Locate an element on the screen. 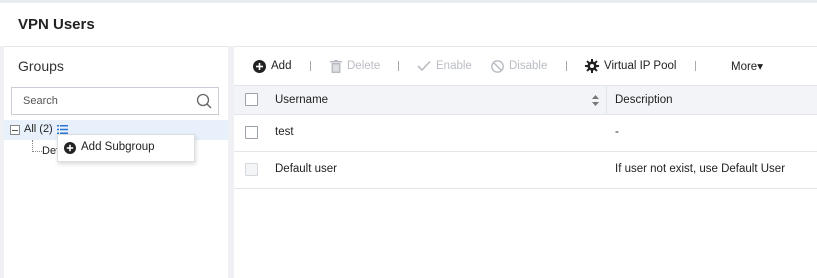 The width and height of the screenshot is (817, 278). sort-icon is located at coordinates (595, 100).